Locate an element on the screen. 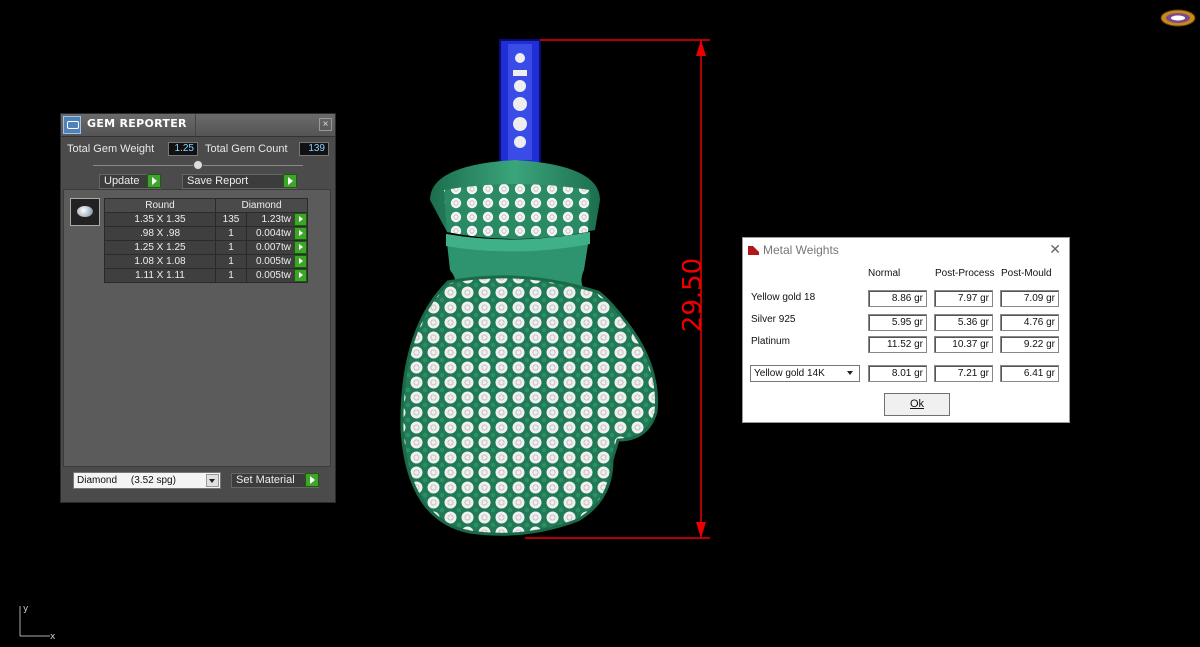 The width and height of the screenshot is (1200, 647). custom-metal-post-process: 7.21 gr is located at coordinates (963, 373).